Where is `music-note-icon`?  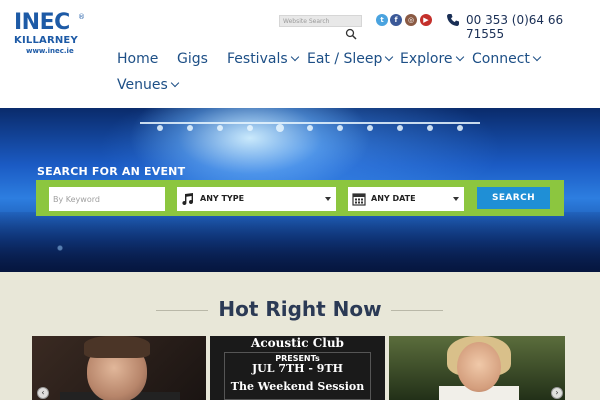
music-note-icon is located at coordinates (188, 199).